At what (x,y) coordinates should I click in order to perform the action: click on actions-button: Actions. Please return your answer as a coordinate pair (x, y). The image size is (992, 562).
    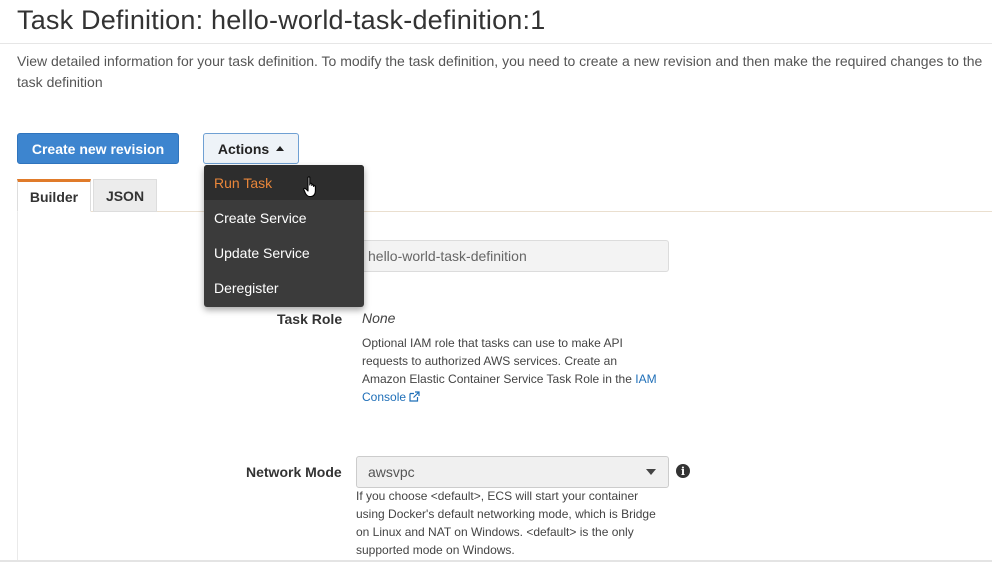
    Looking at the image, I should click on (251, 148).